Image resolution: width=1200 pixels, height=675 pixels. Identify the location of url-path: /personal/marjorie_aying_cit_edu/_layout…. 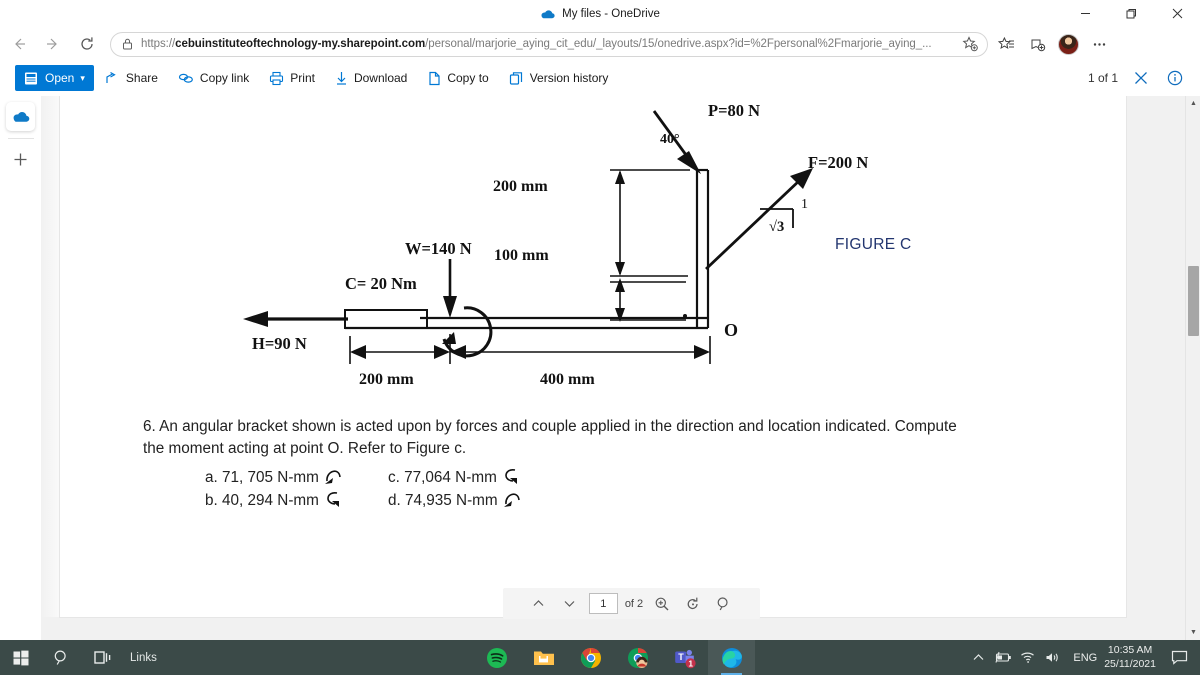
(678, 44).